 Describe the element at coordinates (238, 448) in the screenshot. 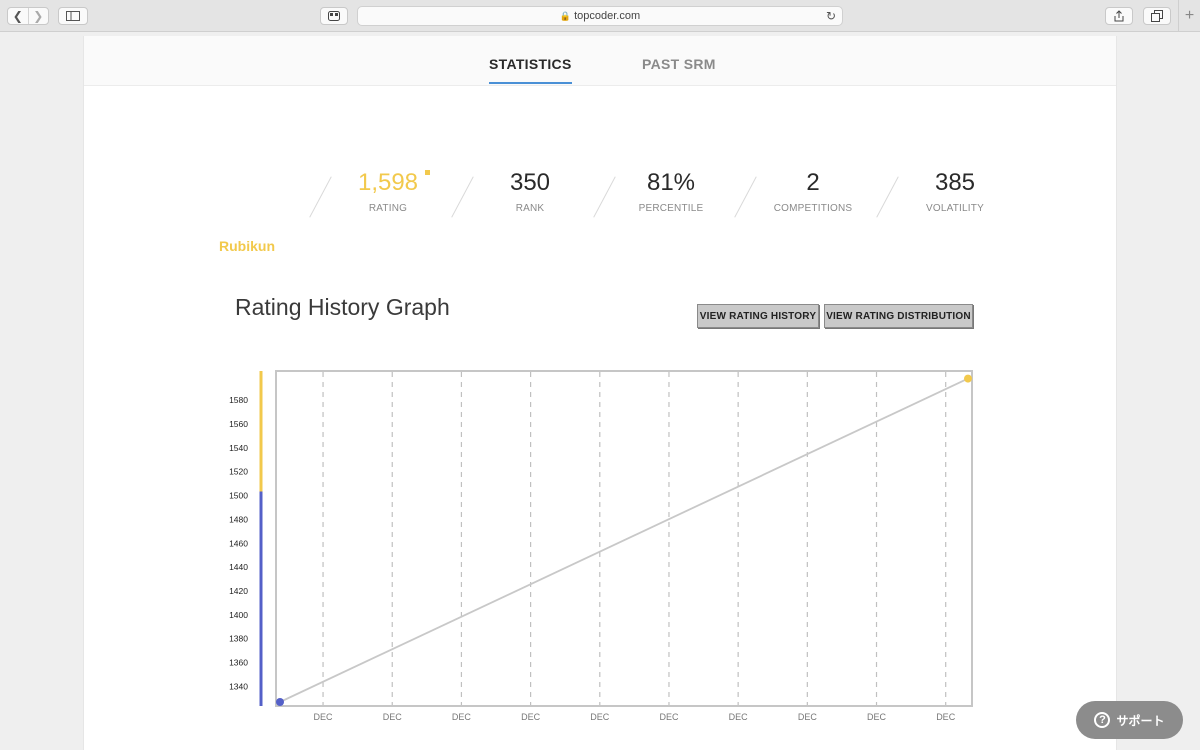

I see `y-tick-label: 1540` at that location.